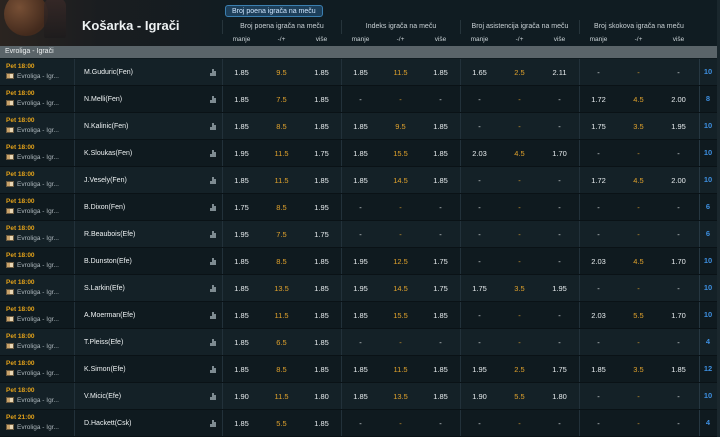 The image size is (720, 437). I want to click on player-name: N.Melli(Fen), so click(103, 99).